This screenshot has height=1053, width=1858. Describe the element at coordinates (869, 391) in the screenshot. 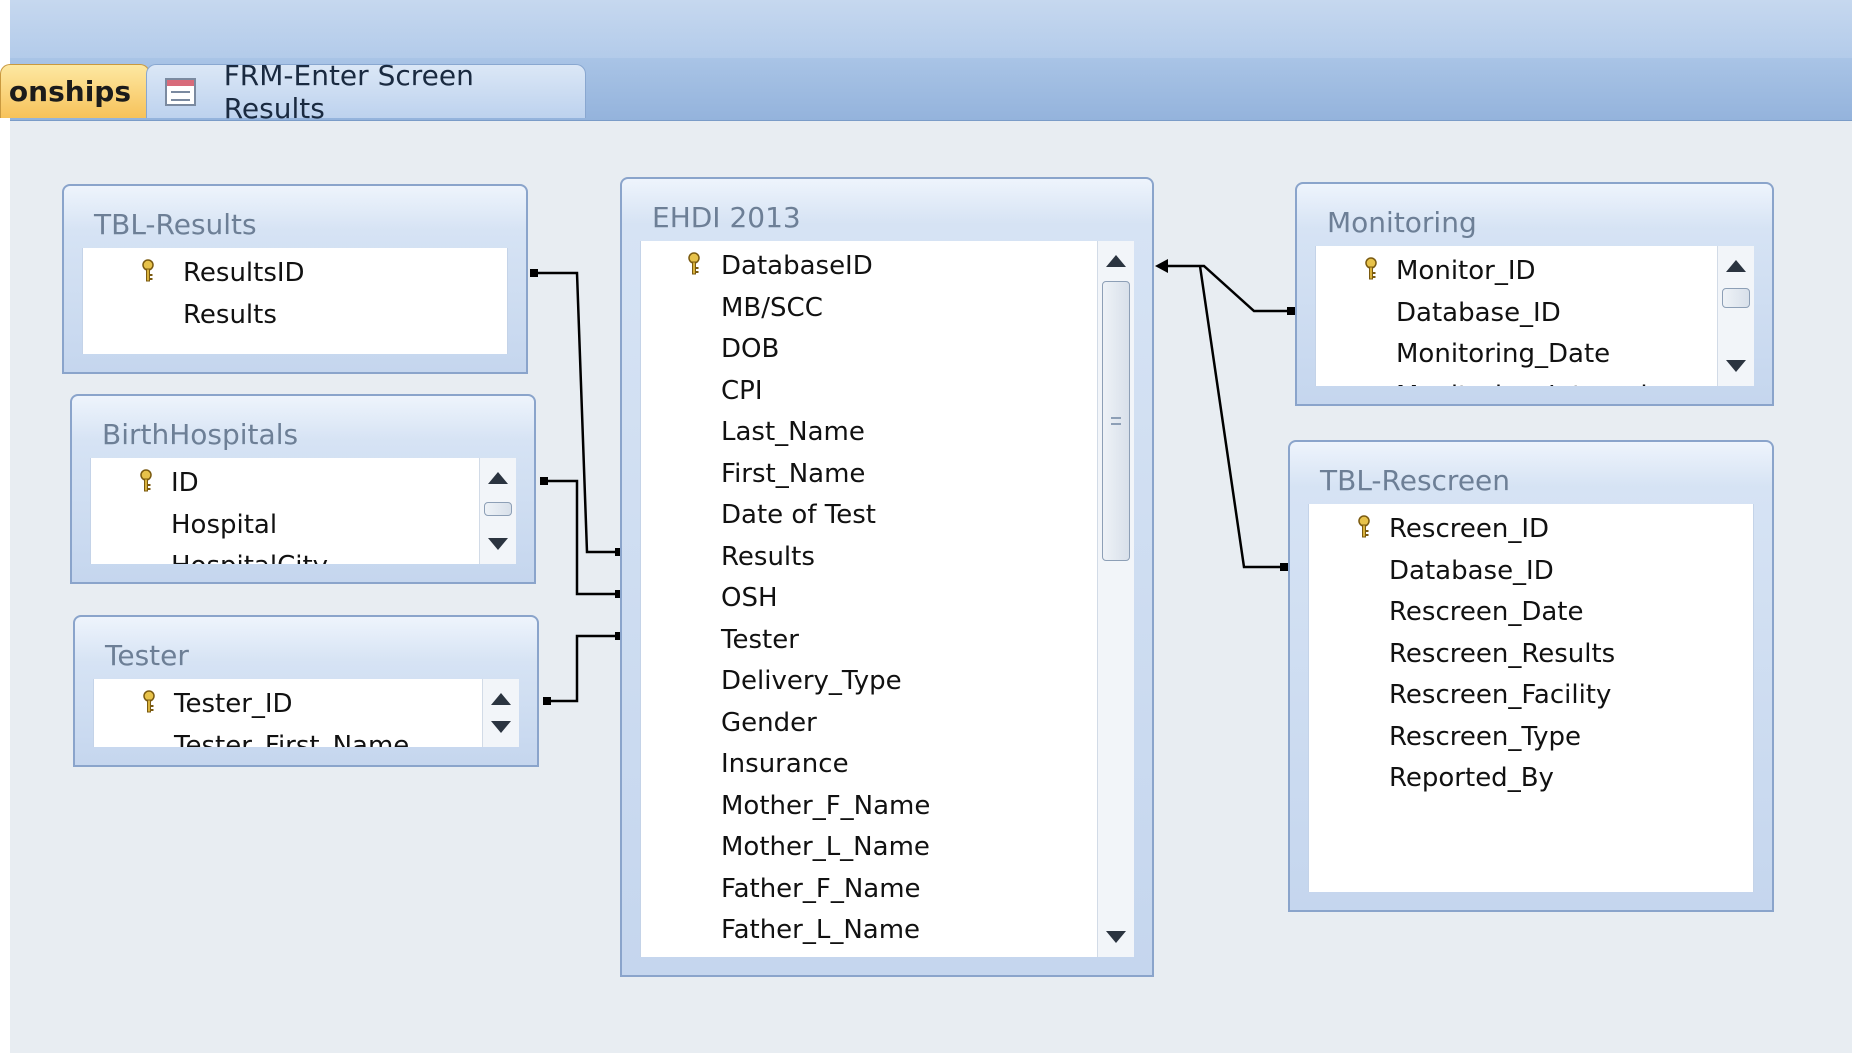

I see `field-row: CPI` at that location.